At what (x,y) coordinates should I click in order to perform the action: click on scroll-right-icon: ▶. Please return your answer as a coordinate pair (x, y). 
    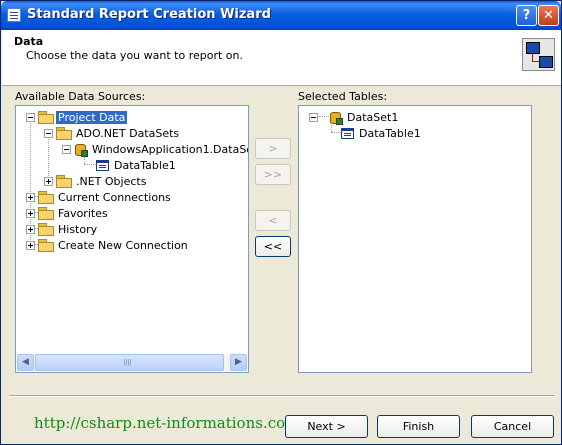
    Looking at the image, I should click on (238, 362).